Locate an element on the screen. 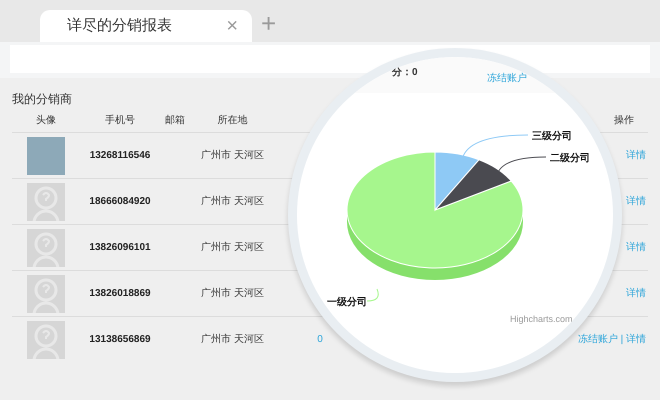 This screenshot has width=660, height=400. leader-line is located at coordinates (372, 295).